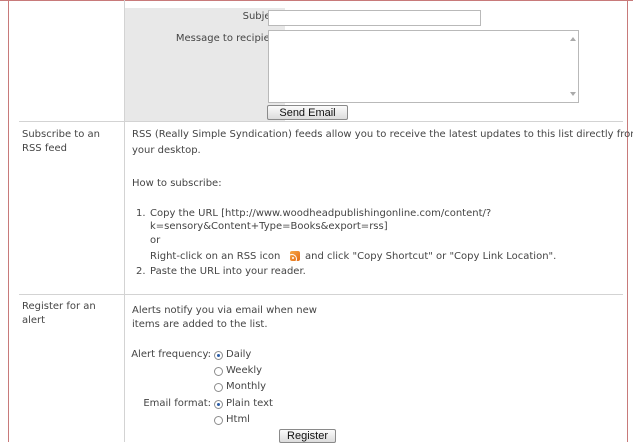 The height and width of the screenshot is (443, 633). I want to click on right-border, so click(627, 221).